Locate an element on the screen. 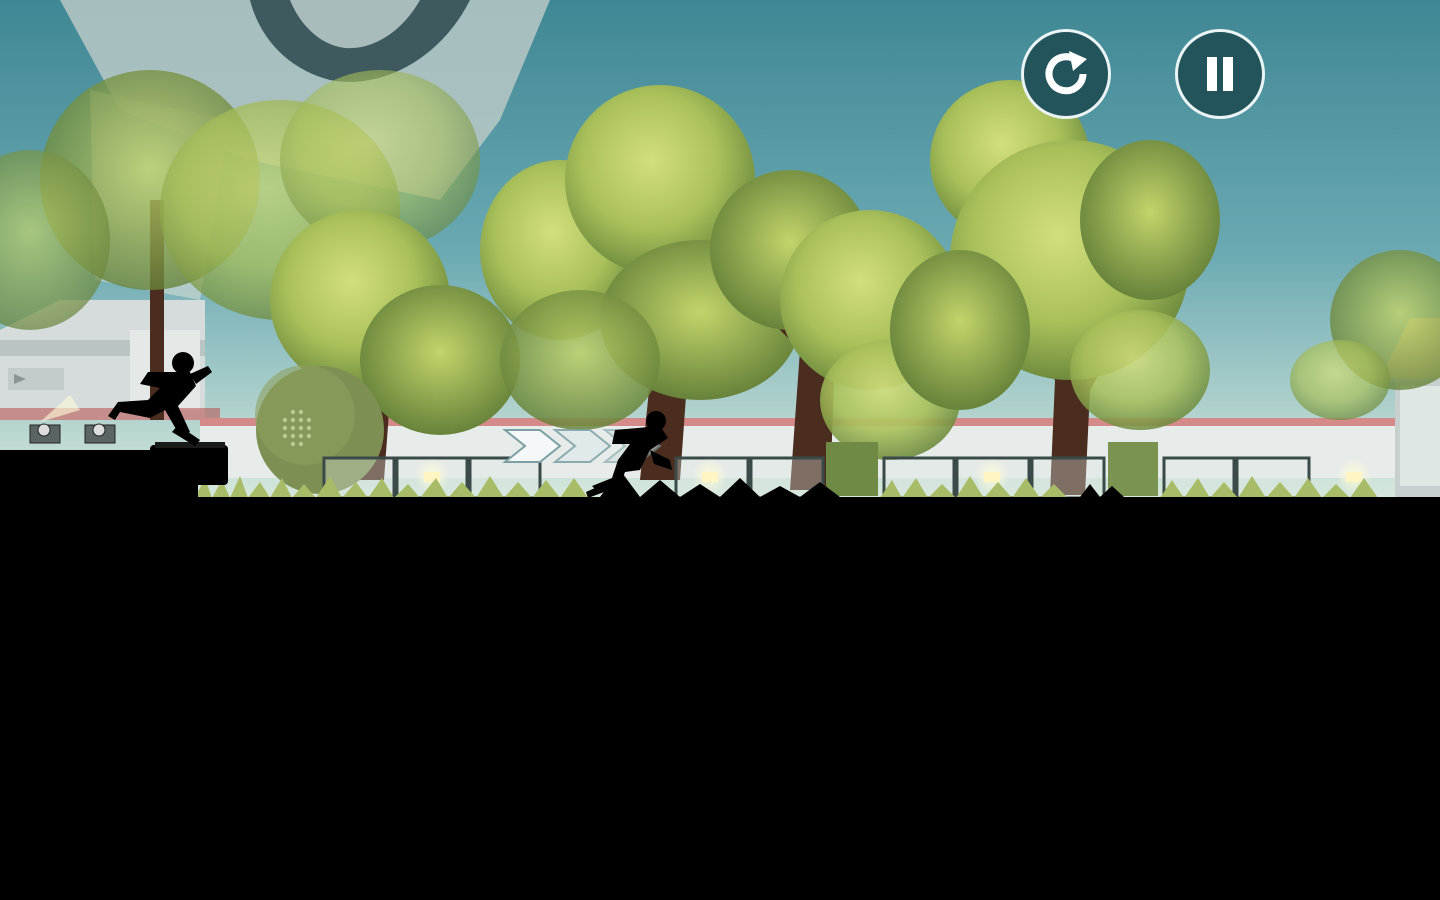 This screenshot has height=900, width=1440. pause-icon is located at coordinates (1220, 74).